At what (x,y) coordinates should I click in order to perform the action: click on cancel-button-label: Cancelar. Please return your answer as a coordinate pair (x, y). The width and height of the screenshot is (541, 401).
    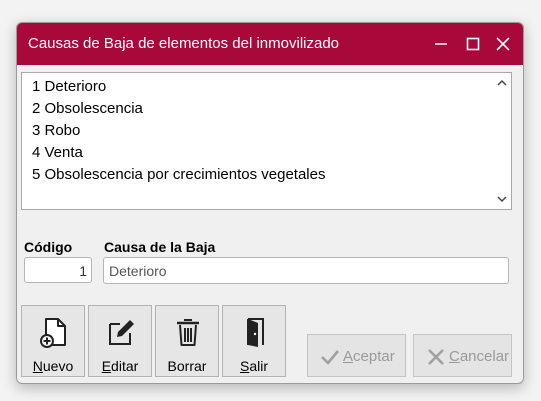
    Looking at the image, I should click on (479, 356).